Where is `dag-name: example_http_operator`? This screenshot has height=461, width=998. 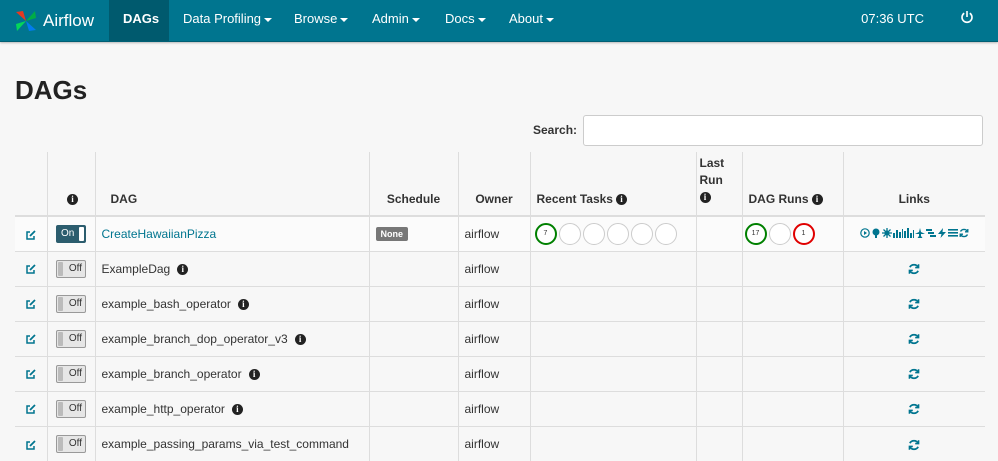 dag-name: example_http_operator is located at coordinates (163, 409).